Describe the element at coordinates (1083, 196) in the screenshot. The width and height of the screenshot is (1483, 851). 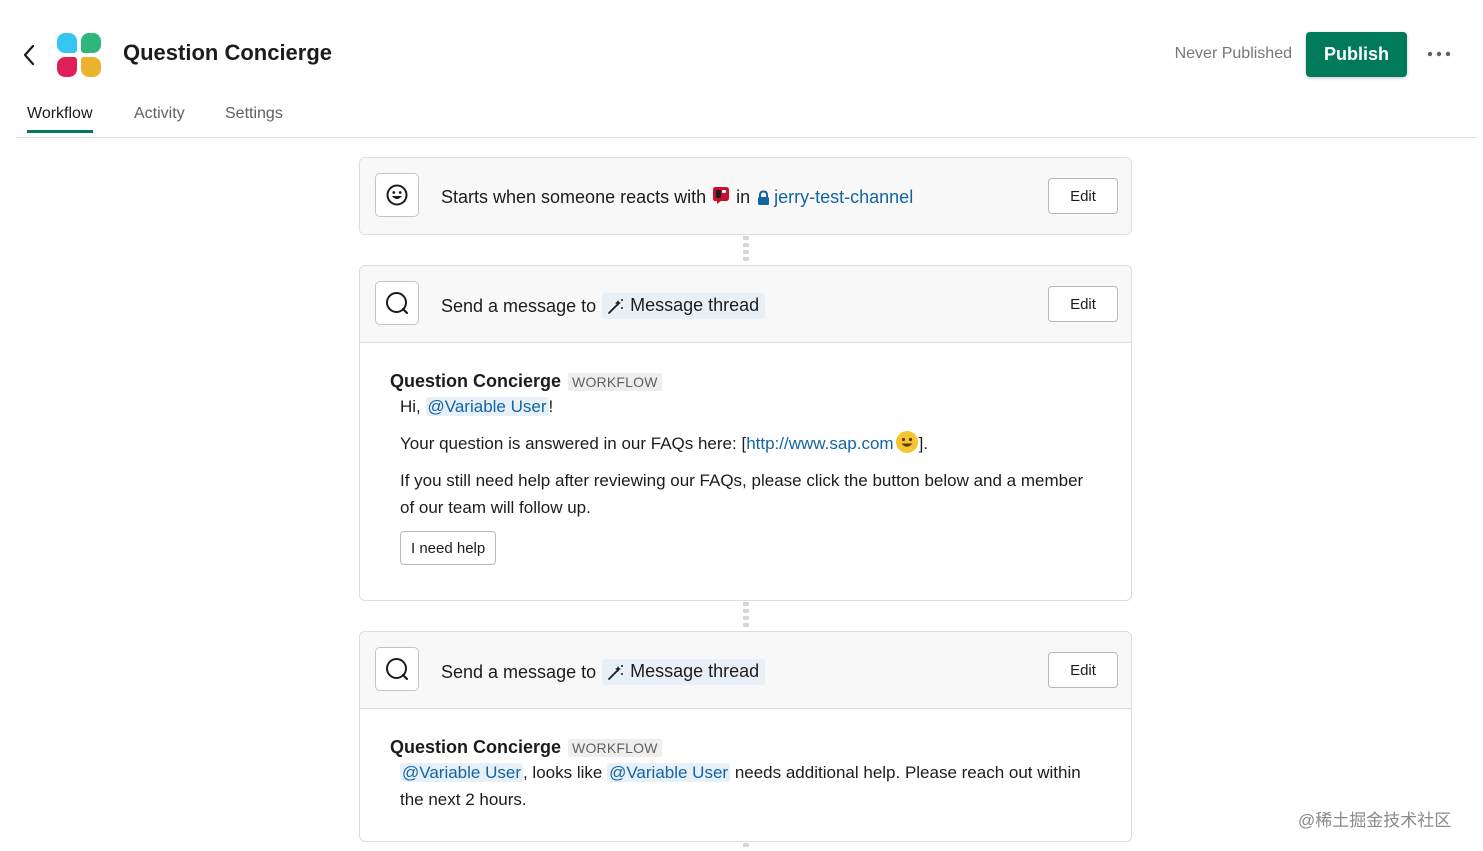
I see `edit-trigger-button: Edit` at that location.